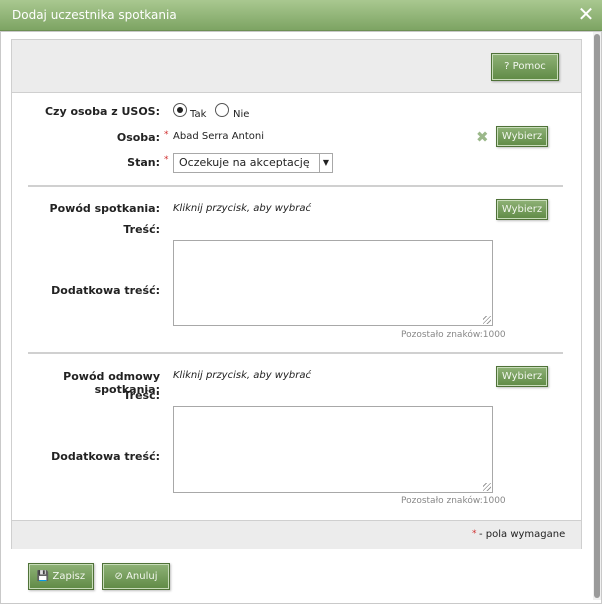 This screenshot has width=602, height=604. What do you see at coordinates (141, 395) in the screenshot?
I see `refusal-content-label: Treść:` at bounding box center [141, 395].